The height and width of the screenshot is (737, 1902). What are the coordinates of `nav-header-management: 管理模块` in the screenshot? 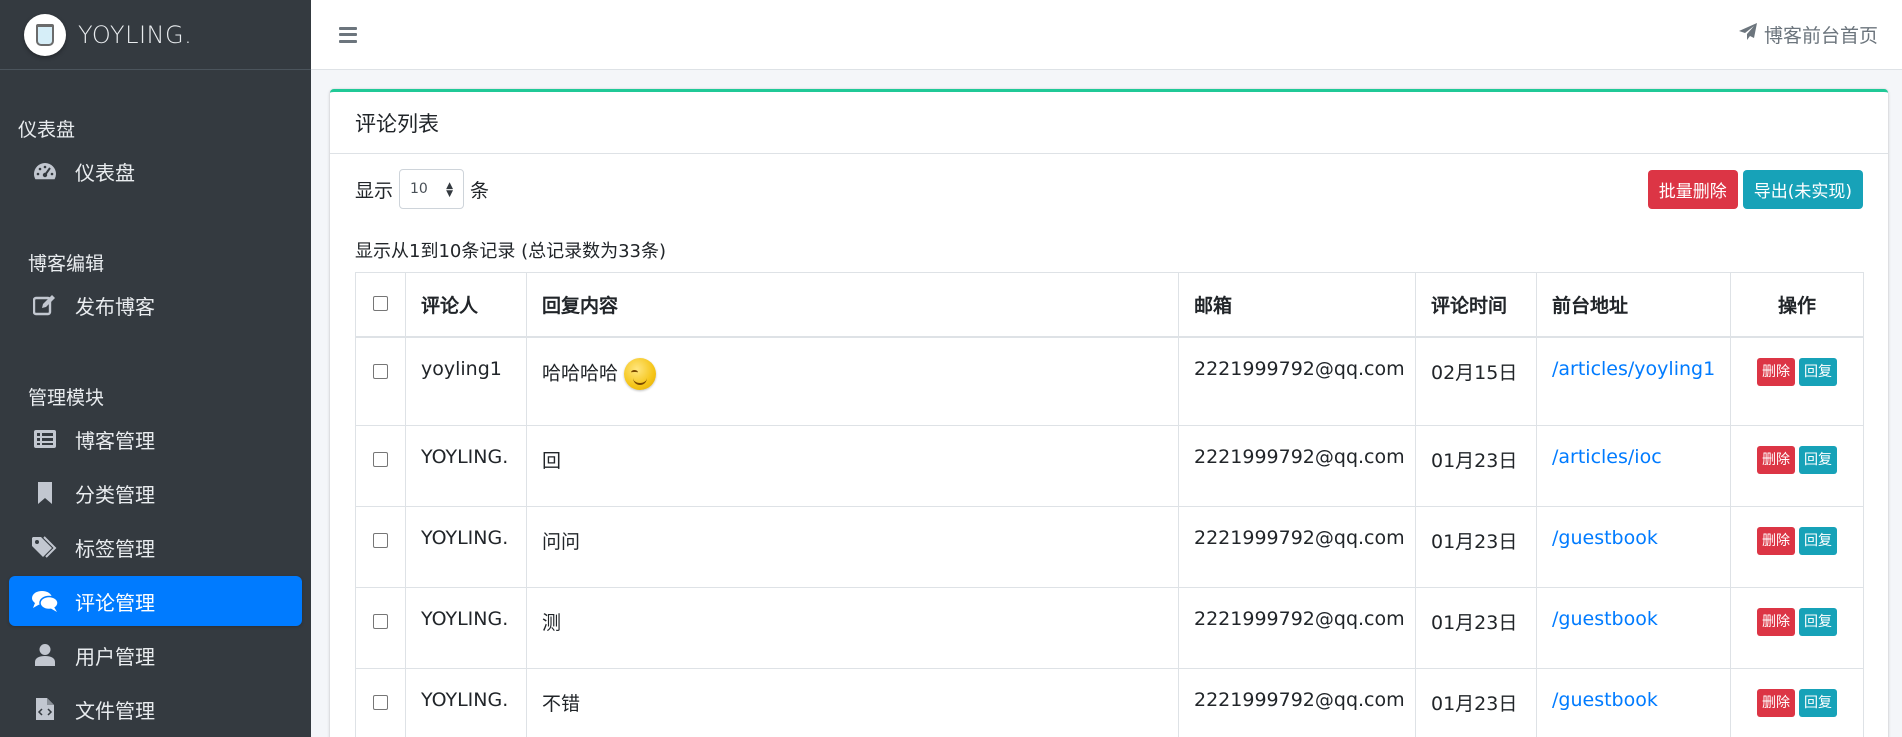 It's located at (66, 398).